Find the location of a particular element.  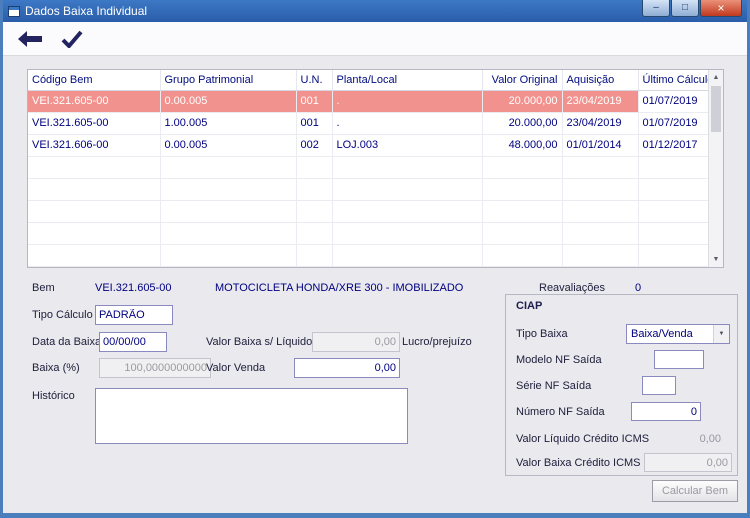

minimize-button: – is located at coordinates (656, 8).